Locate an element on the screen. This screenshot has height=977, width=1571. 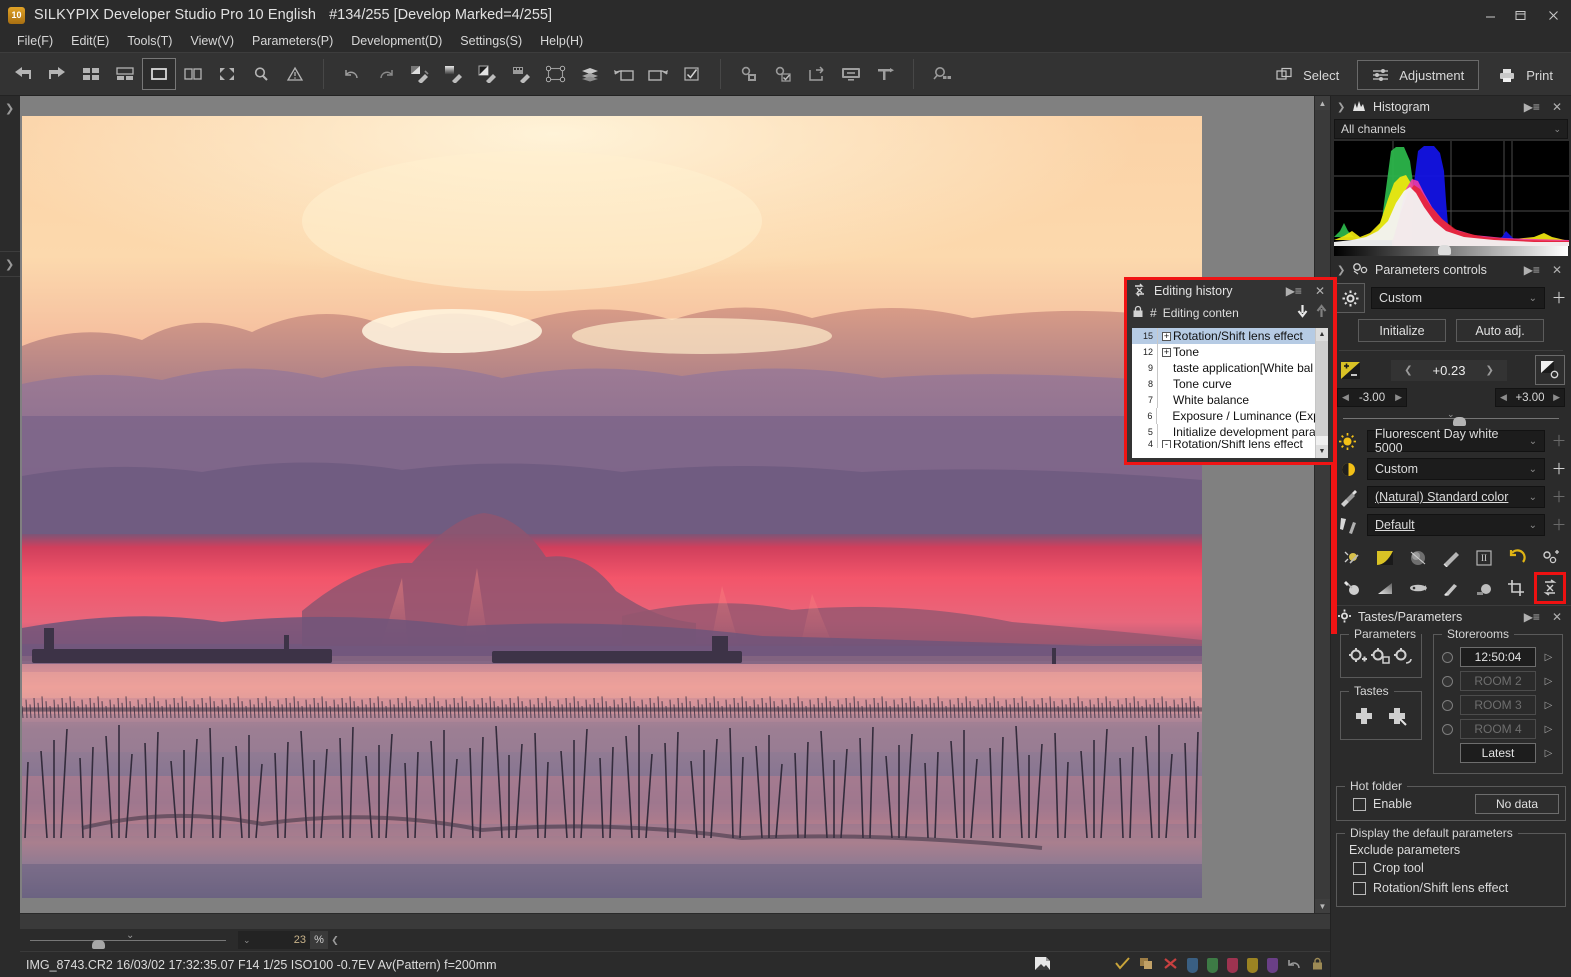
table-row: 7 White balance is located at coordinates (1223, 400).